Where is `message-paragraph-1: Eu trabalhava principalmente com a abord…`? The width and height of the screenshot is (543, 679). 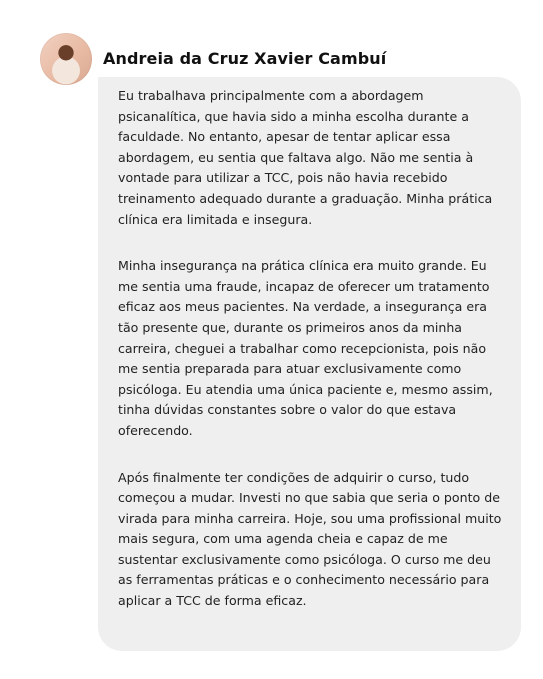 message-paragraph-1: Eu trabalhava principalmente com a abord… is located at coordinates (305, 157).